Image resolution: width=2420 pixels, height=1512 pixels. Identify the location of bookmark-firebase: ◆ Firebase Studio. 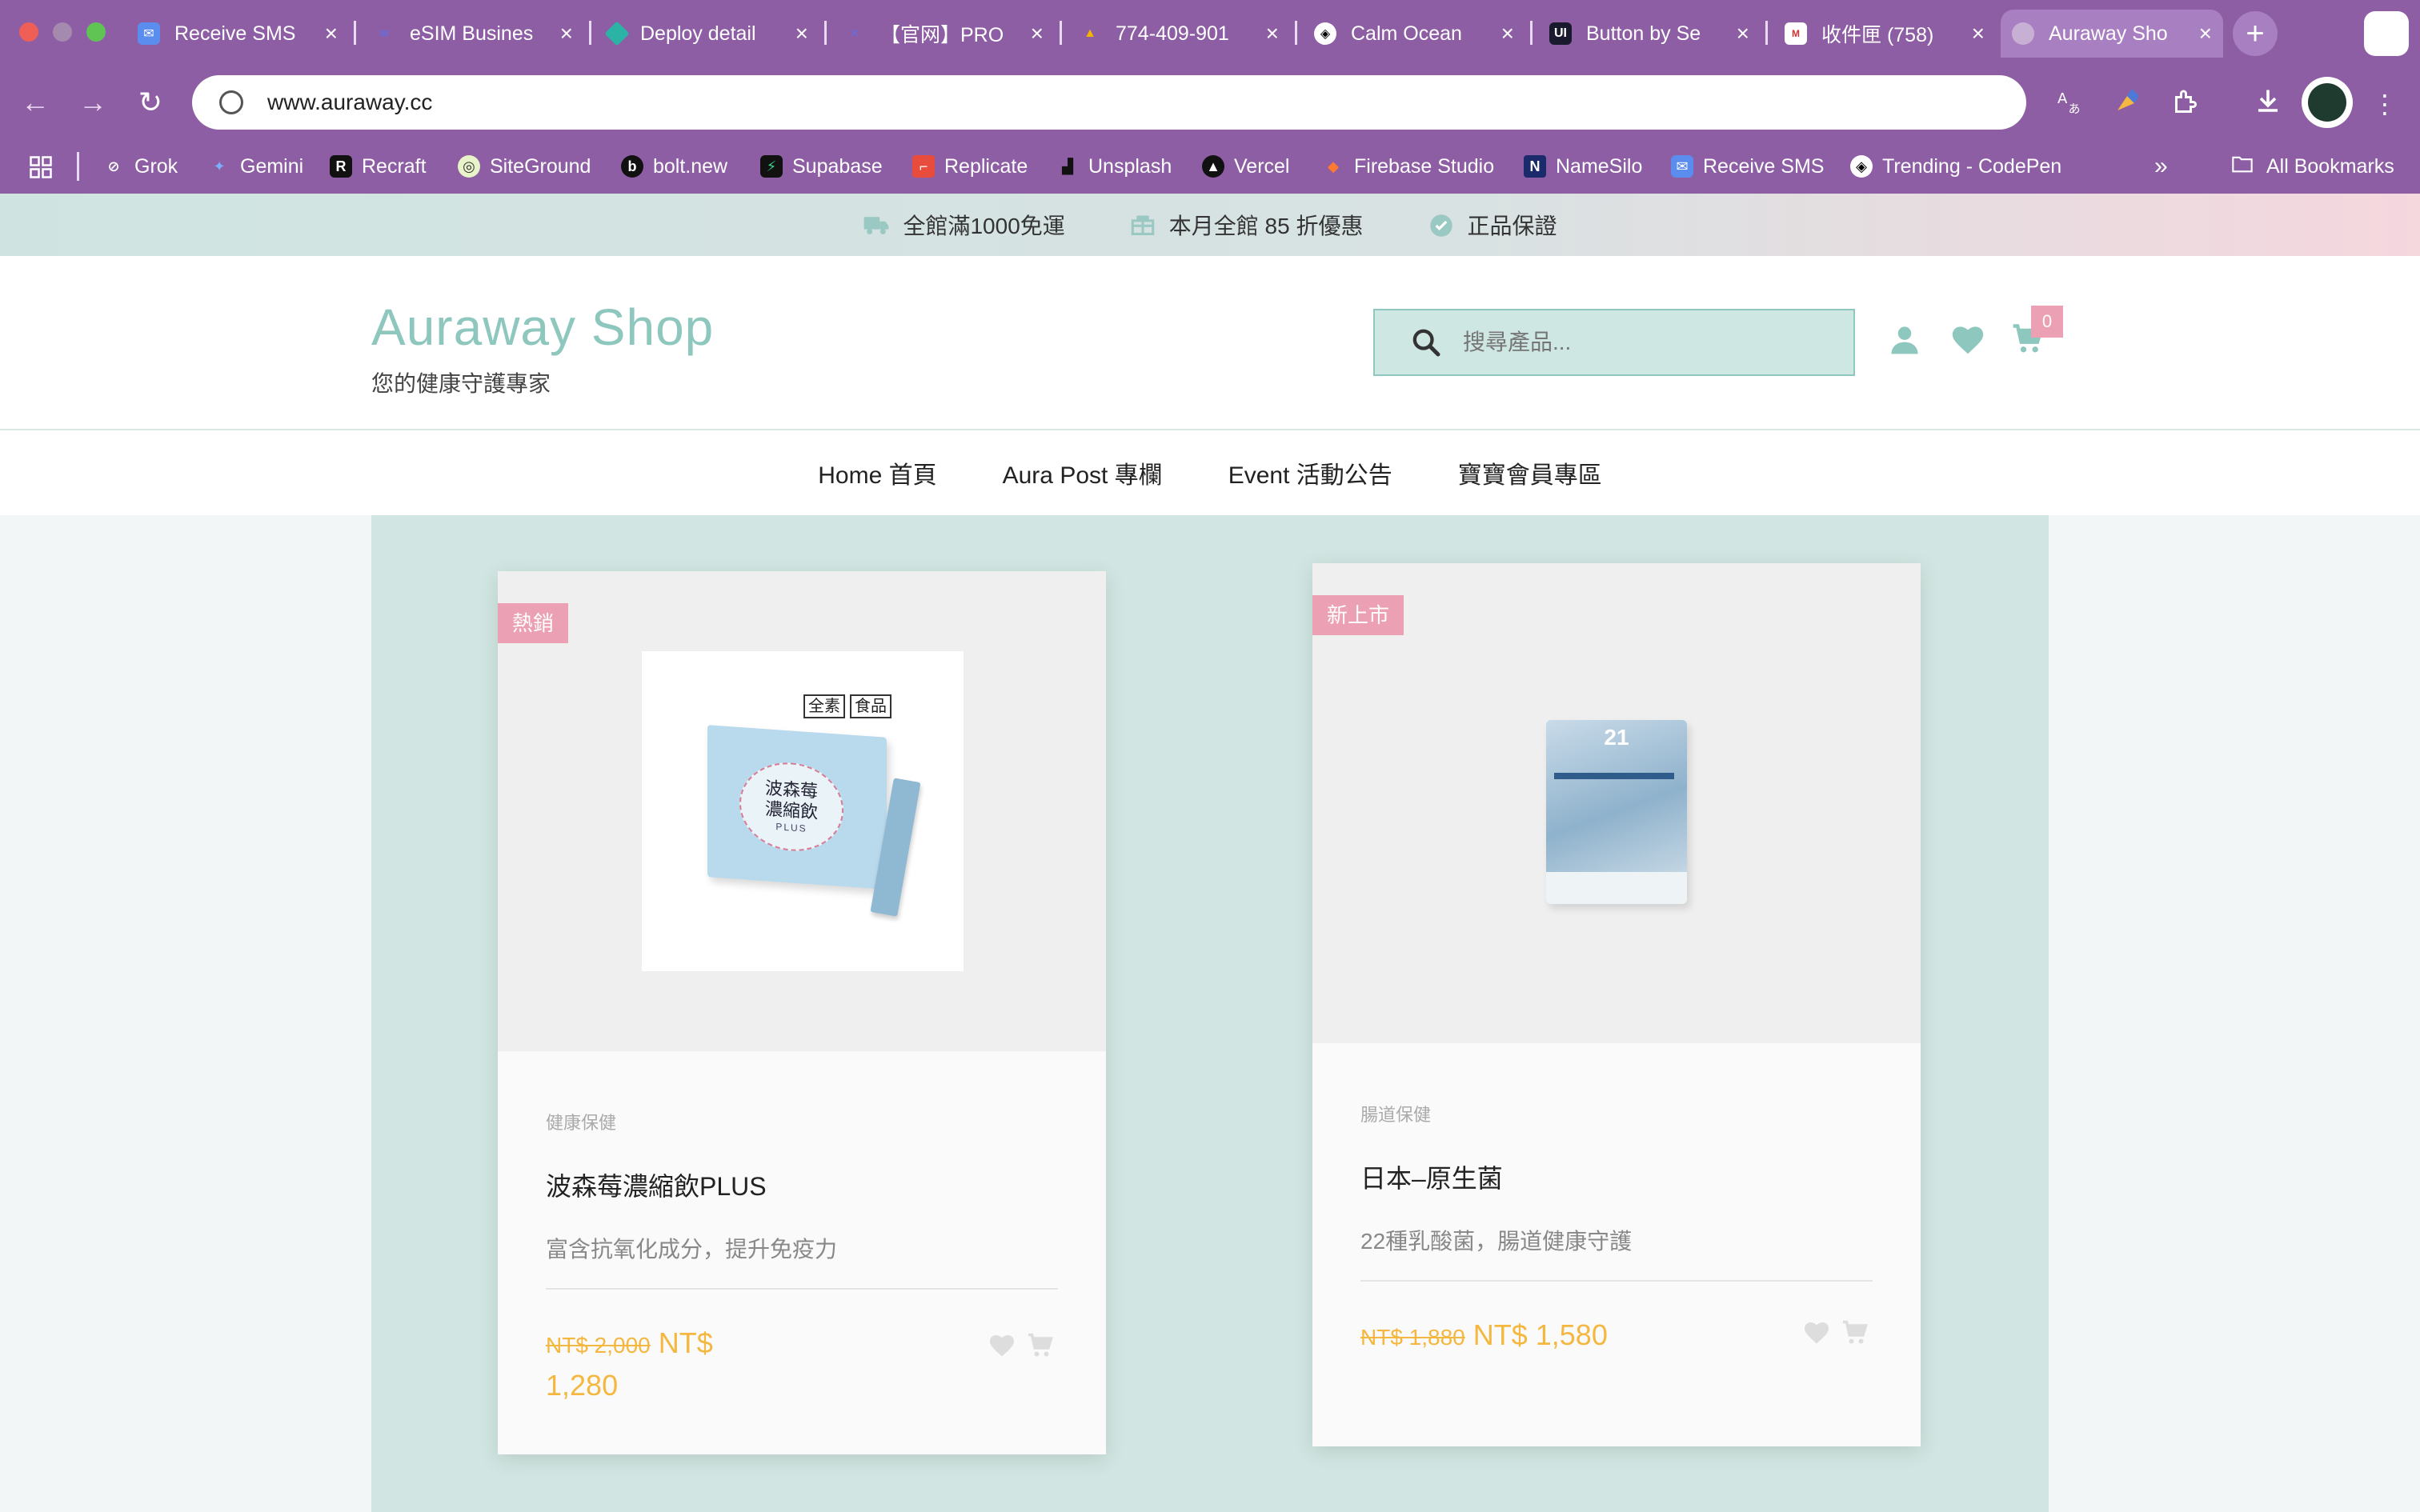
(1408, 166).